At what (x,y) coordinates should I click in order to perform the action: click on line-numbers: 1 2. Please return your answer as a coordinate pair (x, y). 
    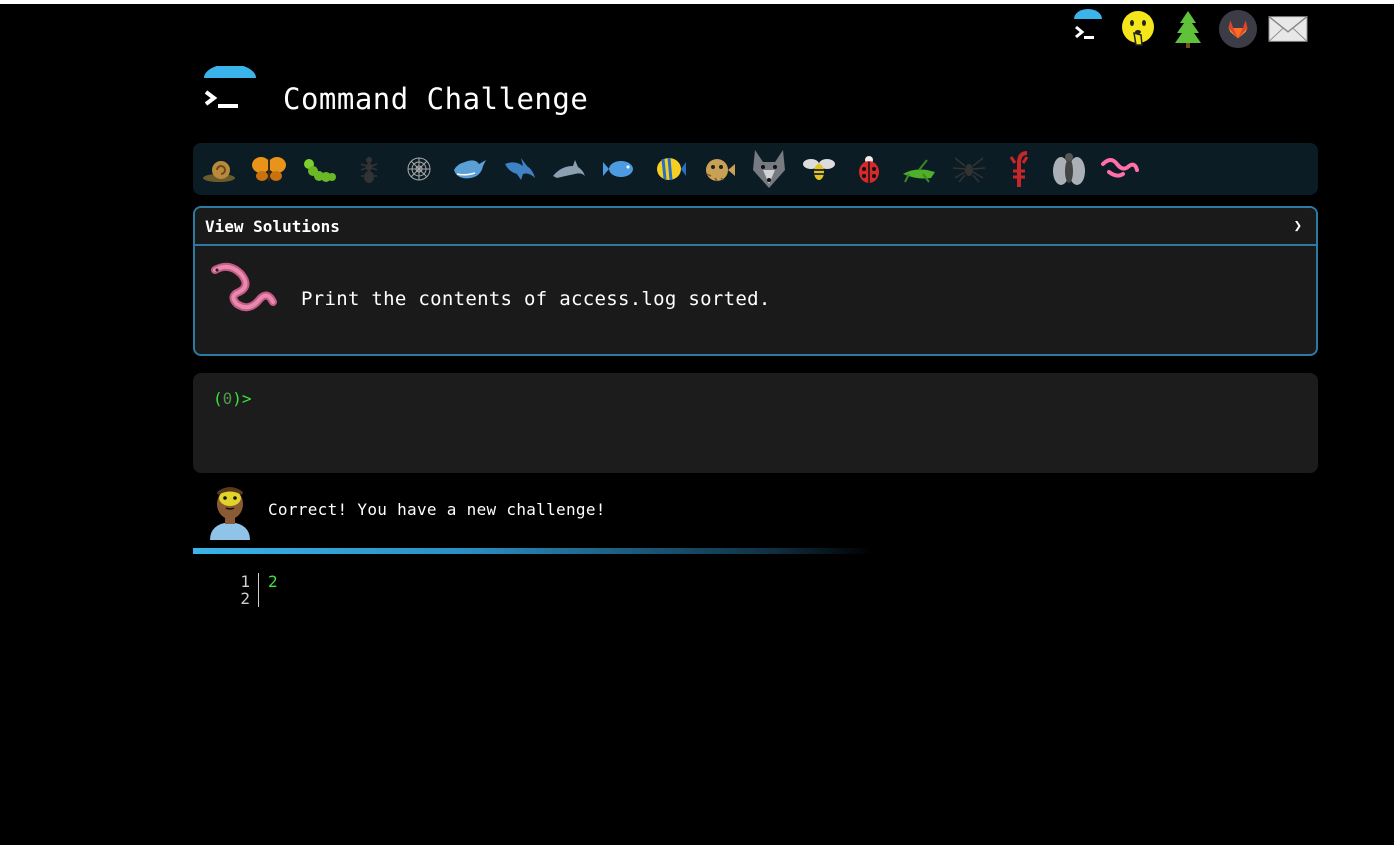
    Looking at the image, I should click on (245, 590).